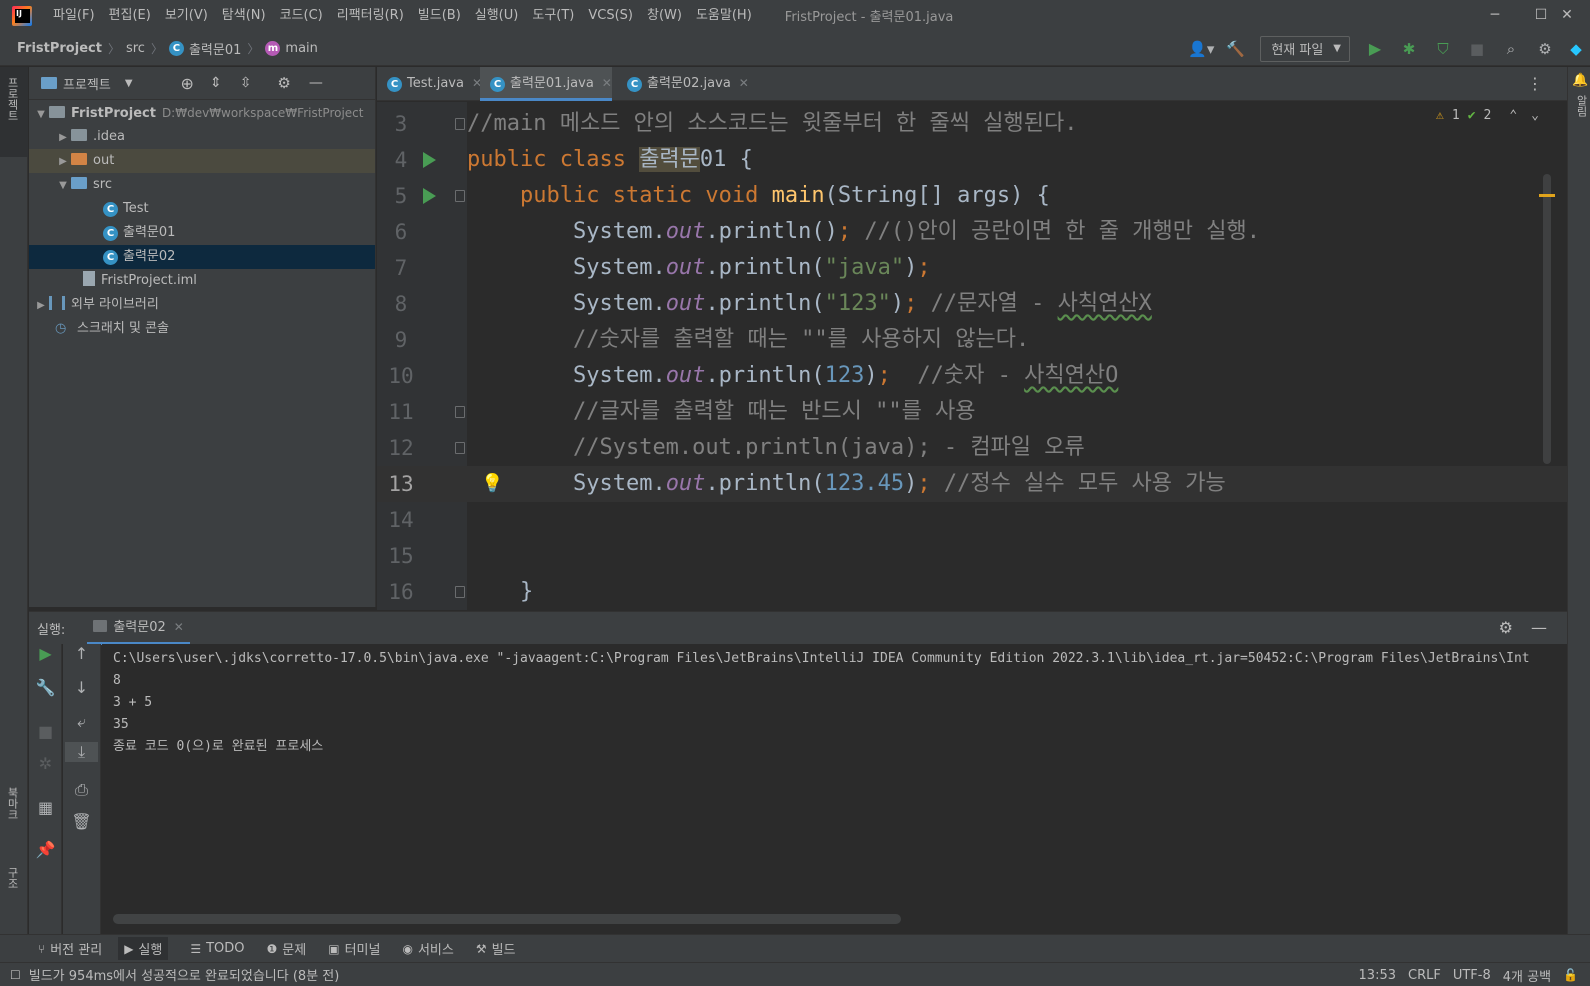 The height and width of the screenshot is (986, 1590). I want to click on close-window-button: ✕, so click(1567, 15).